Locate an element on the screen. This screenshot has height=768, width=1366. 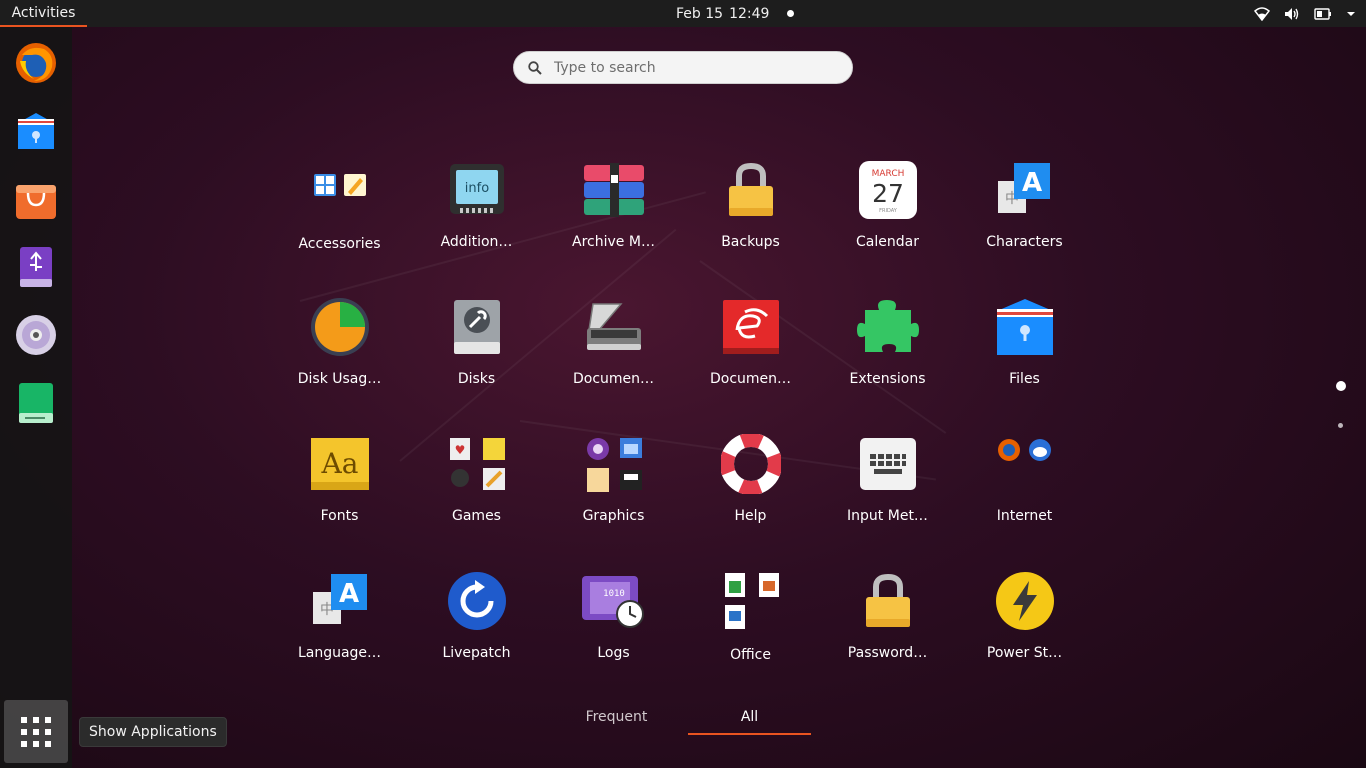
search-input is located at coordinates (689, 67).